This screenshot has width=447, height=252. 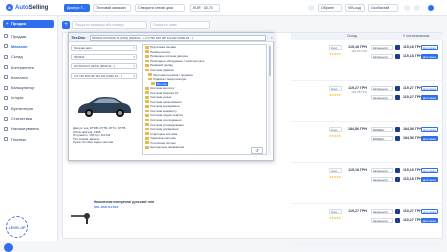 What do you see at coordinates (28, 57) in the screenshot?
I see `sidebar-item: Склад` at bounding box center [28, 57].